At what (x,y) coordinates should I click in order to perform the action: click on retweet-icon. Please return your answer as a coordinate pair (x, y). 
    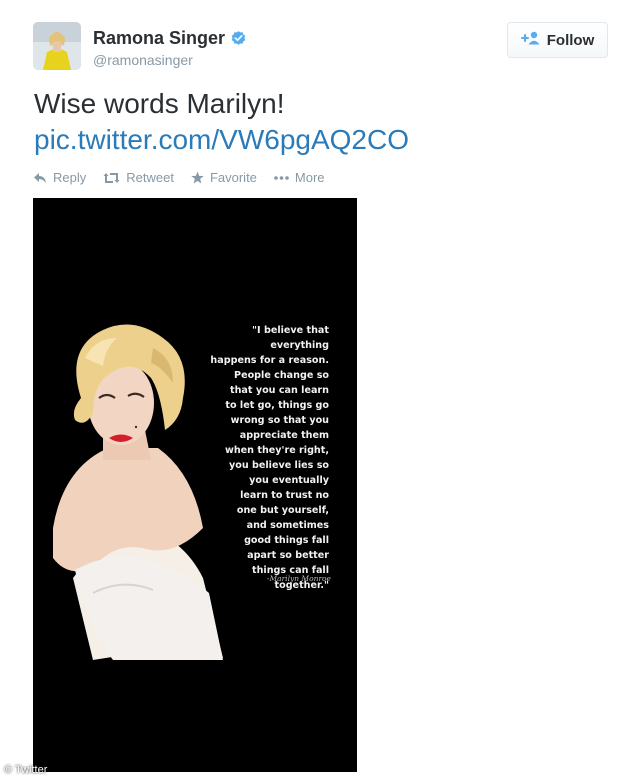
    Looking at the image, I should click on (111, 178).